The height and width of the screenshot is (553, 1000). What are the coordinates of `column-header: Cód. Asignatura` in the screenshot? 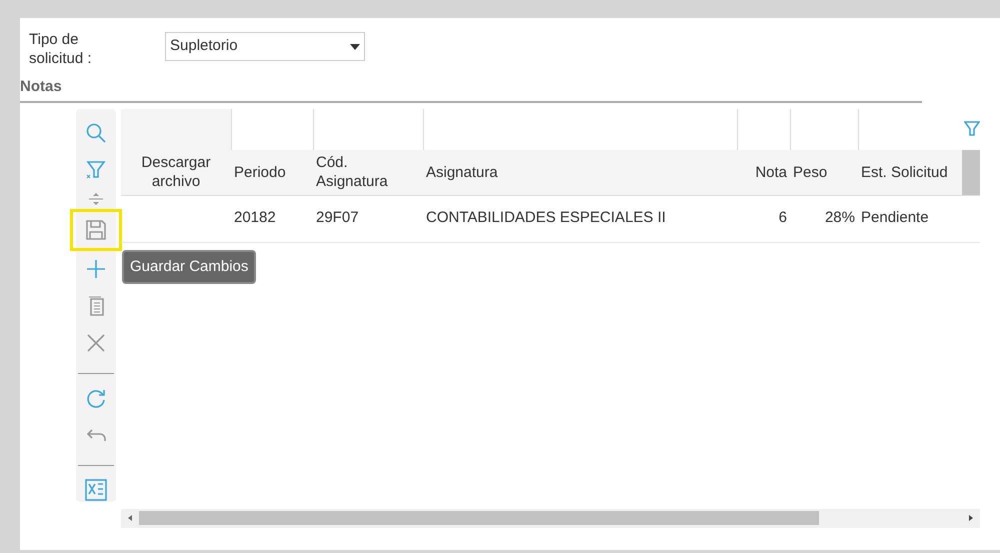 It's located at (352, 172).